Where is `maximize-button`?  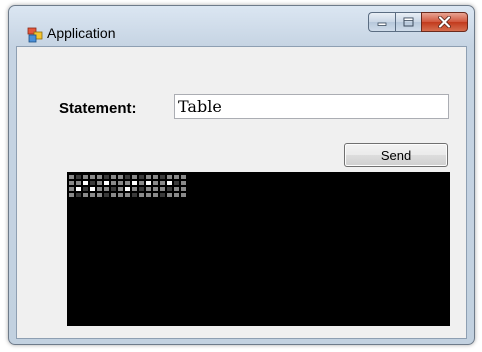
maximize-button is located at coordinates (408, 22).